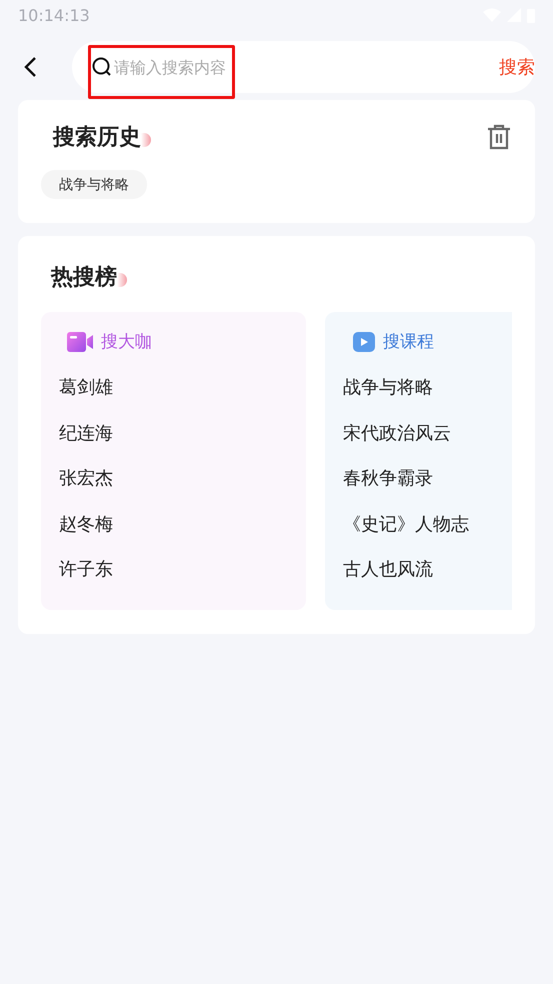 This screenshot has width=553, height=984. What do you see at coordinates (182, 433) in the screenshot?
I see `ranking-item: 纪连海` at bounding box center [182, 433].